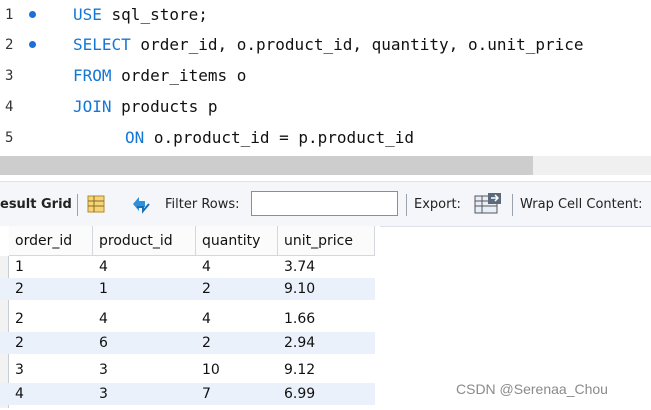 This screenshot has height=410, width=651. Describe the element at coordinates (326, 289) in the screenshot. I see `cell-unit-price: 9.10` at that location.